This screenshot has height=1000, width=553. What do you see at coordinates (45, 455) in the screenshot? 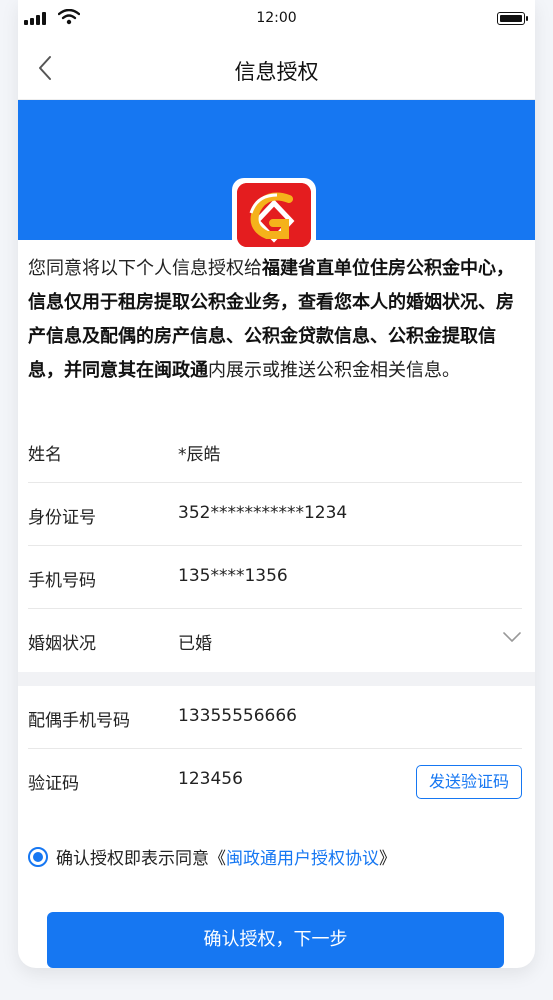
I see `name-label: 姓名` at bounding box center [45, 455].